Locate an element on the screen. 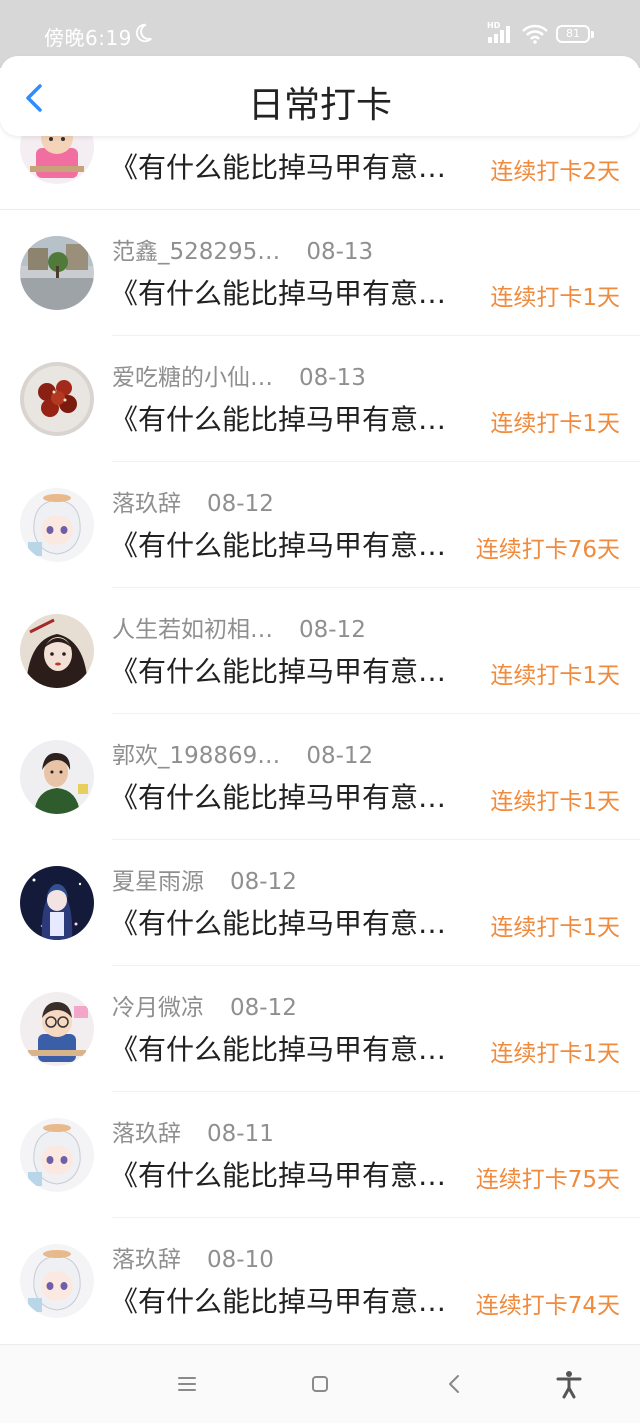 The image size is (640, 1423). record-meta: 范鑫_528295… 08-13 is located at coordinates (242, 249).